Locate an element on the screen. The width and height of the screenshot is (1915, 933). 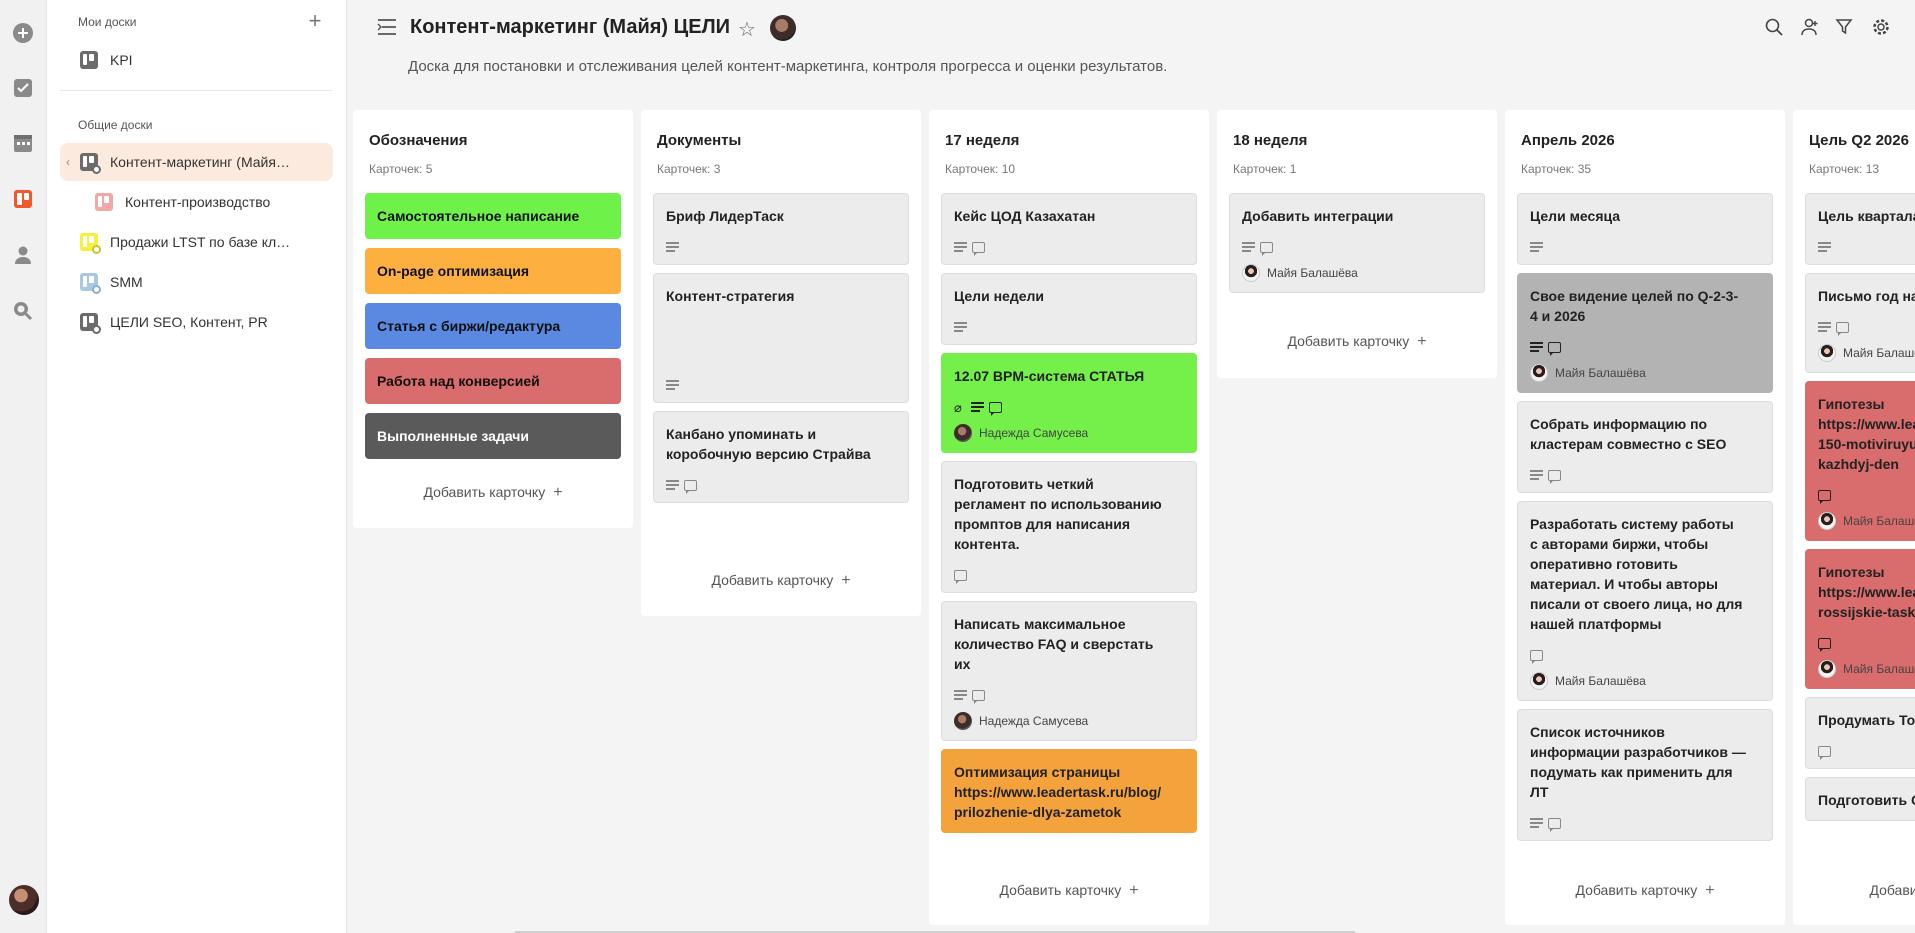
task-card: Кейс ЦОД Казахатан is located at coordinates (1069, 229).